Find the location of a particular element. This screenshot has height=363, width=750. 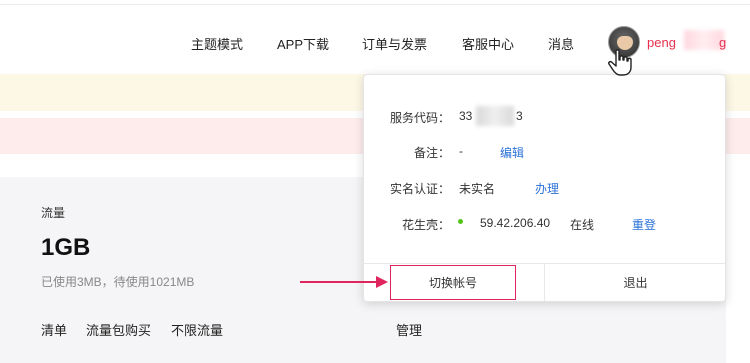

online-status-dot-icon is located at coordinates (460, 221).